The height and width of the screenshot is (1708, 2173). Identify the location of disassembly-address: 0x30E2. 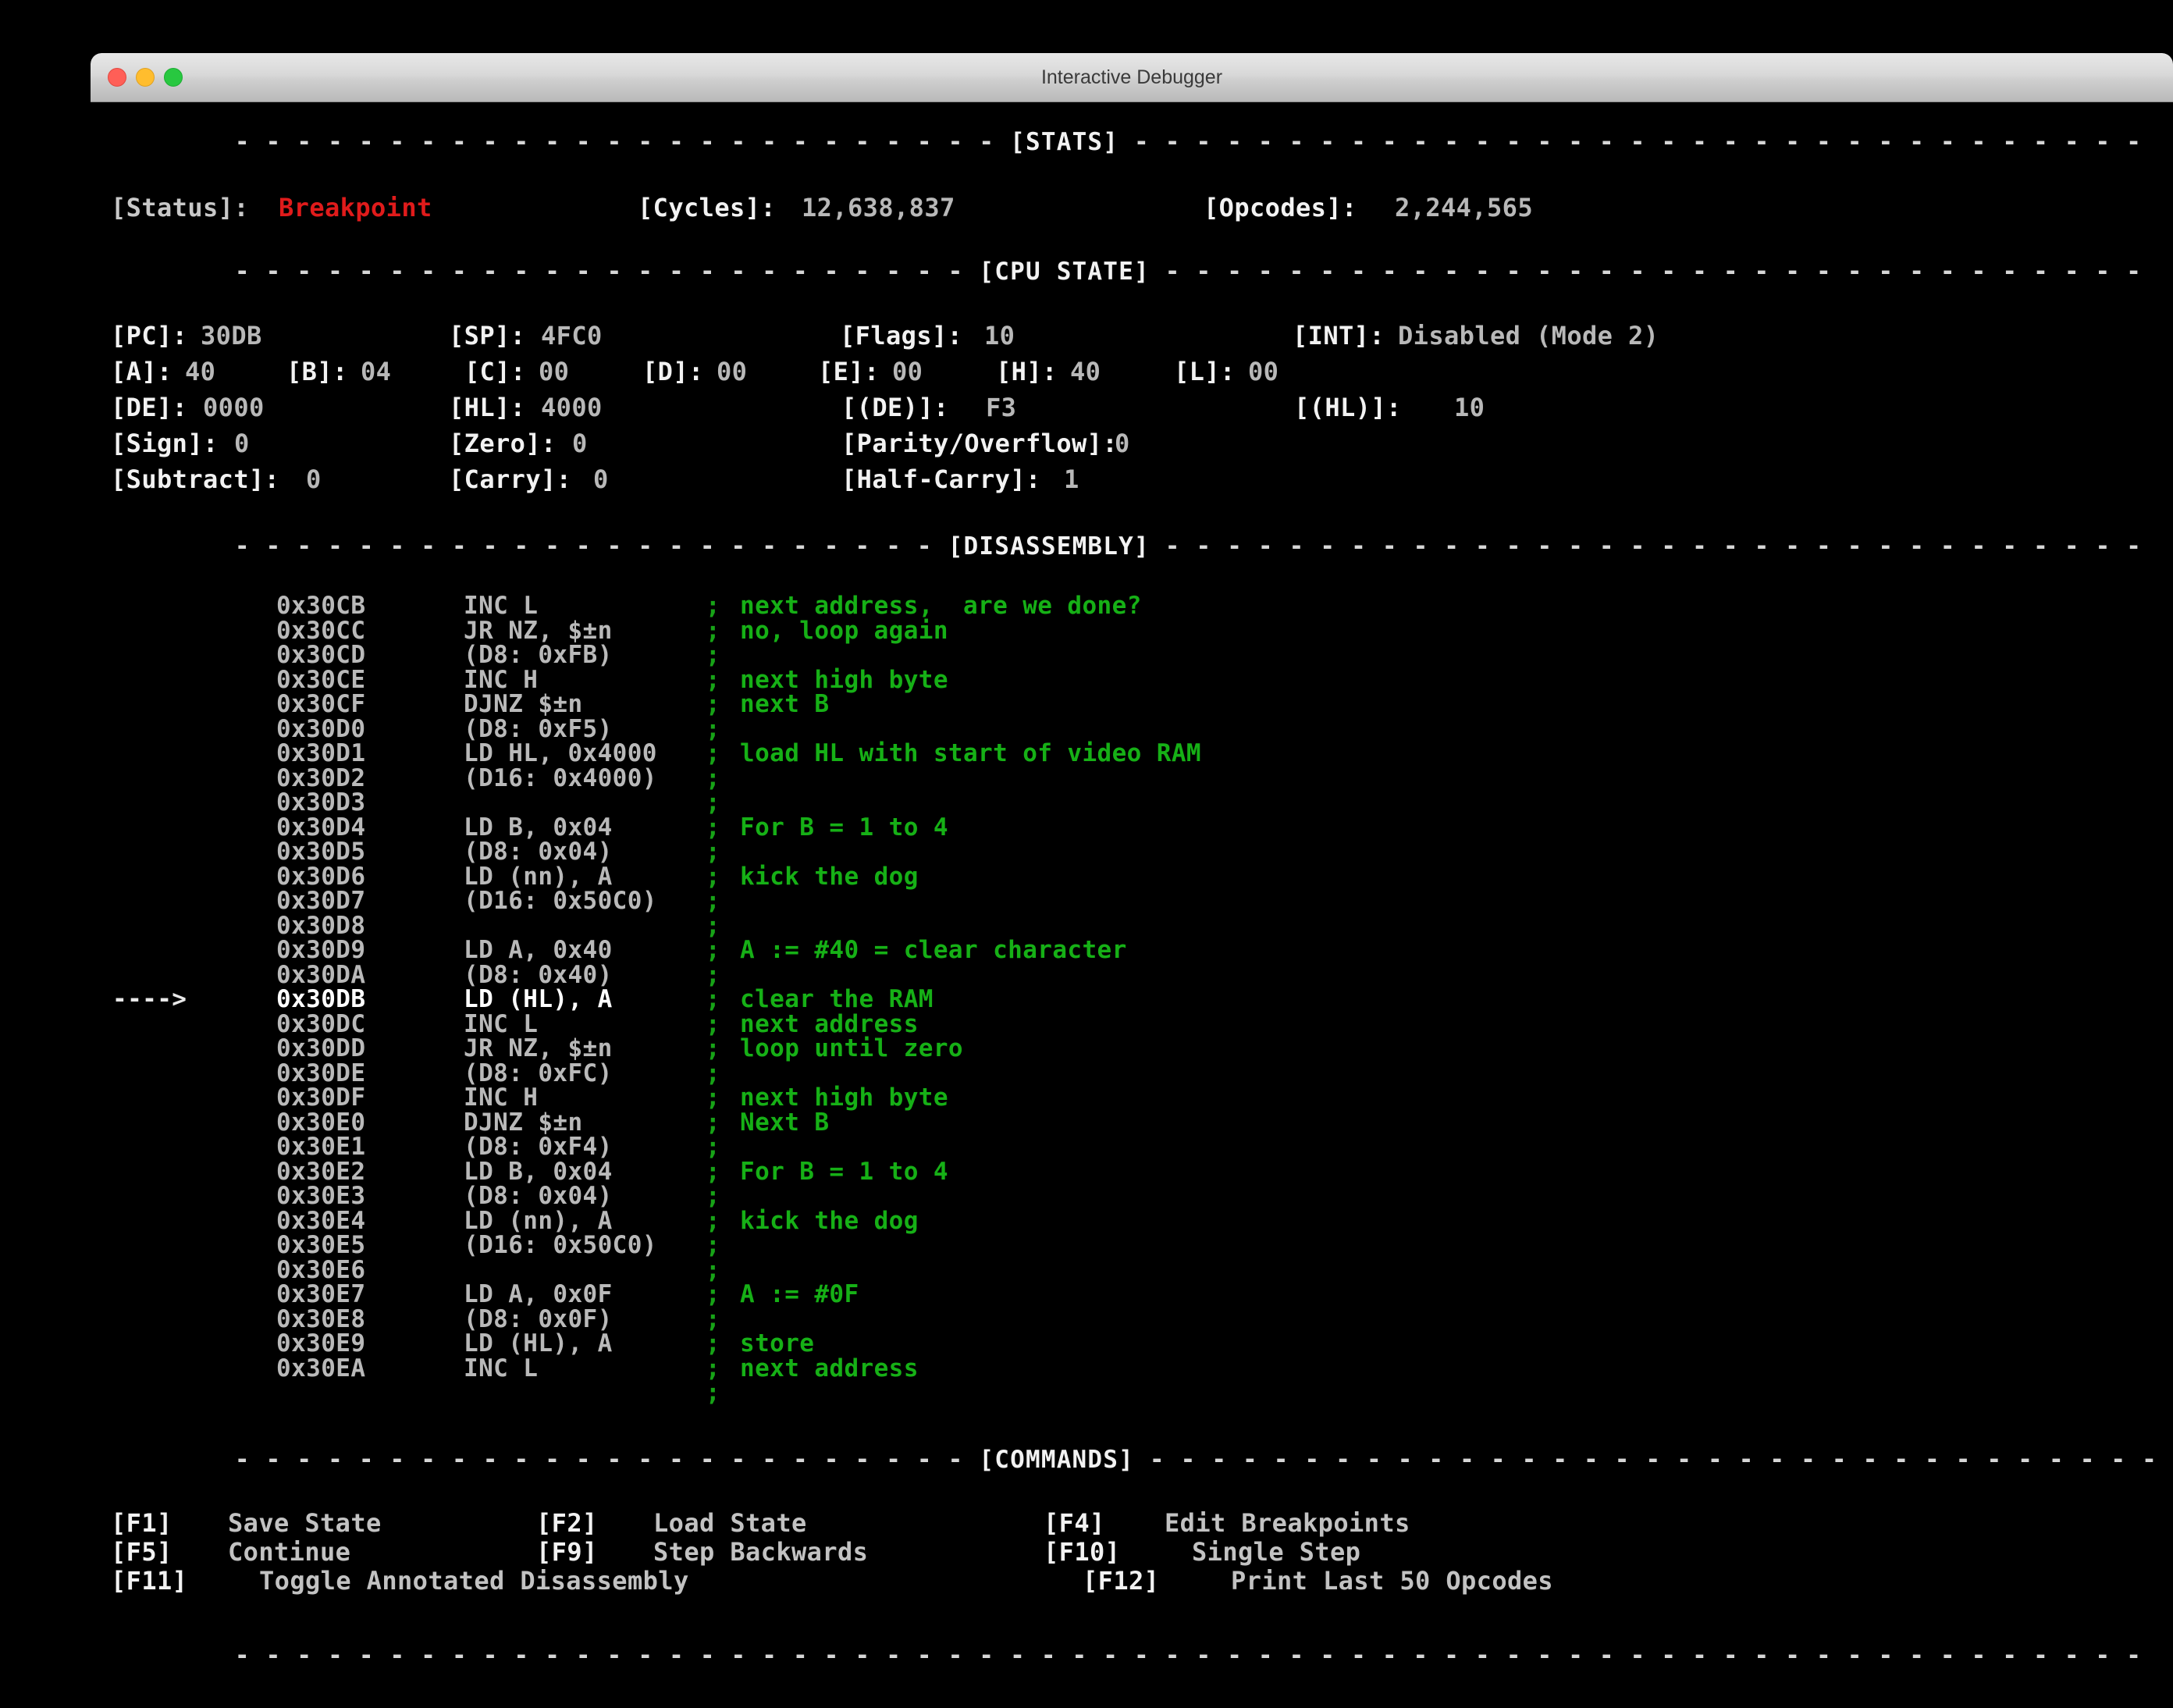
(321, 1172).